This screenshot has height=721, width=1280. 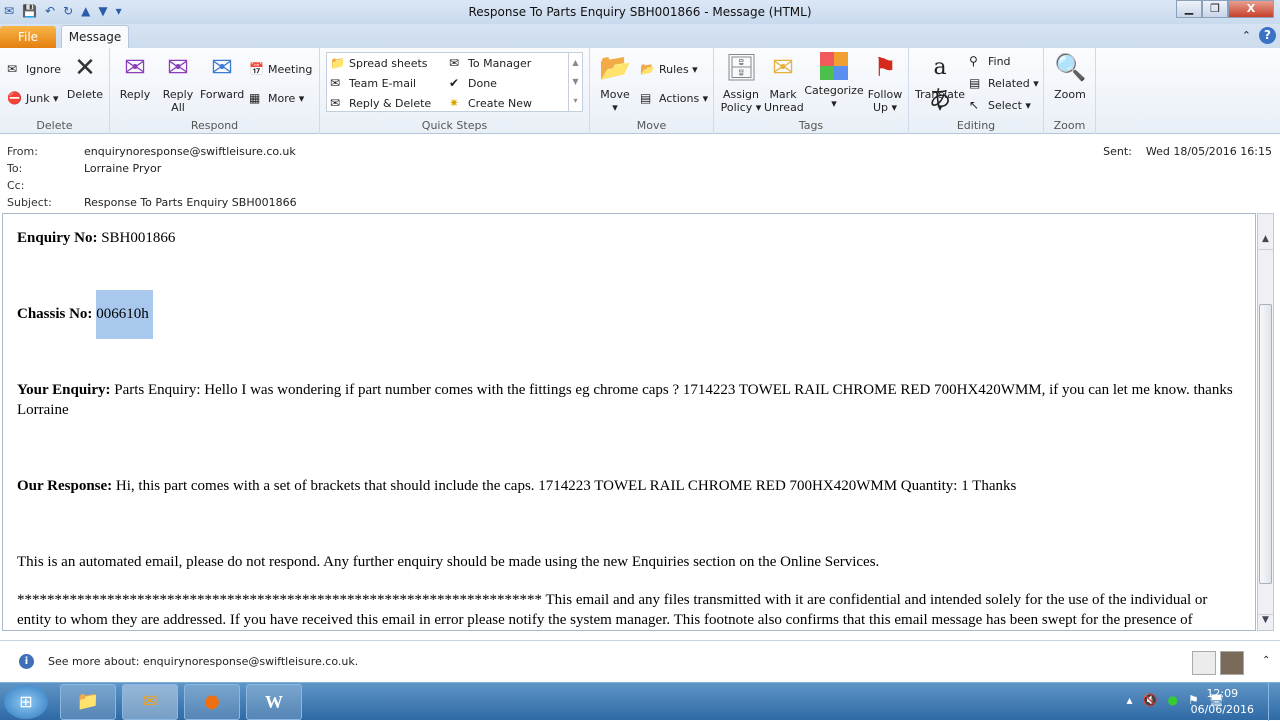 I want to click on group-label-delete: Delete, so click(x=54, y=125).